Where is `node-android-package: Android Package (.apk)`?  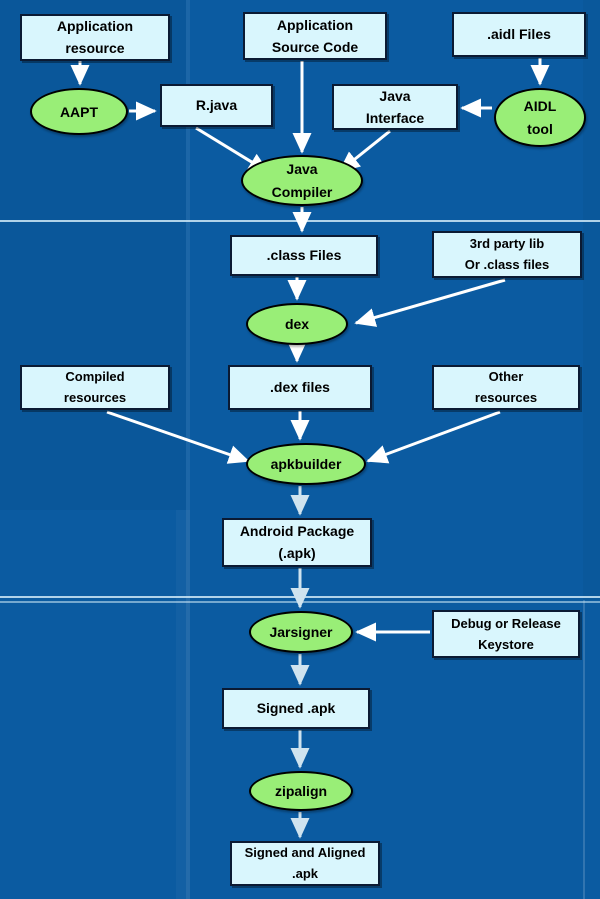
node-android-package: Android Package (.apk) is located at coordinates (297, 542).